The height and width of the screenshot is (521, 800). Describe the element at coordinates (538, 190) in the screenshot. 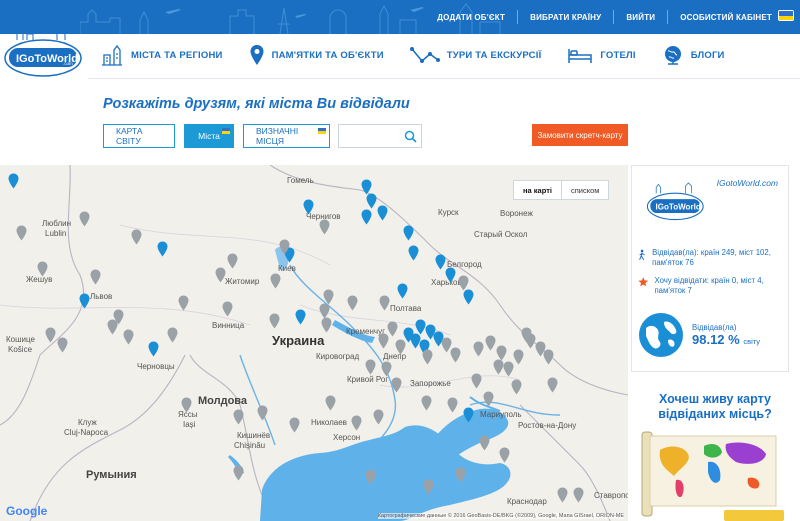

I see `switch-map-button: на карті` at that location.